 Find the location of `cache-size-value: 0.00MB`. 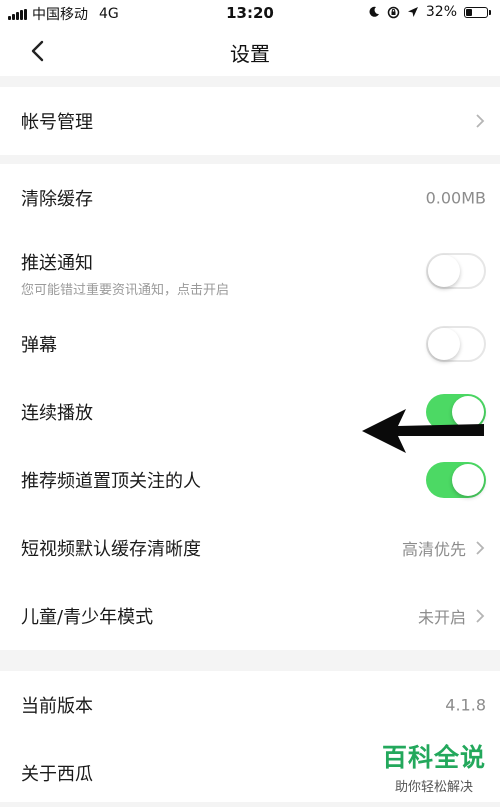

cache-size-value: 0.00MB is located at coordinates (455, 198).